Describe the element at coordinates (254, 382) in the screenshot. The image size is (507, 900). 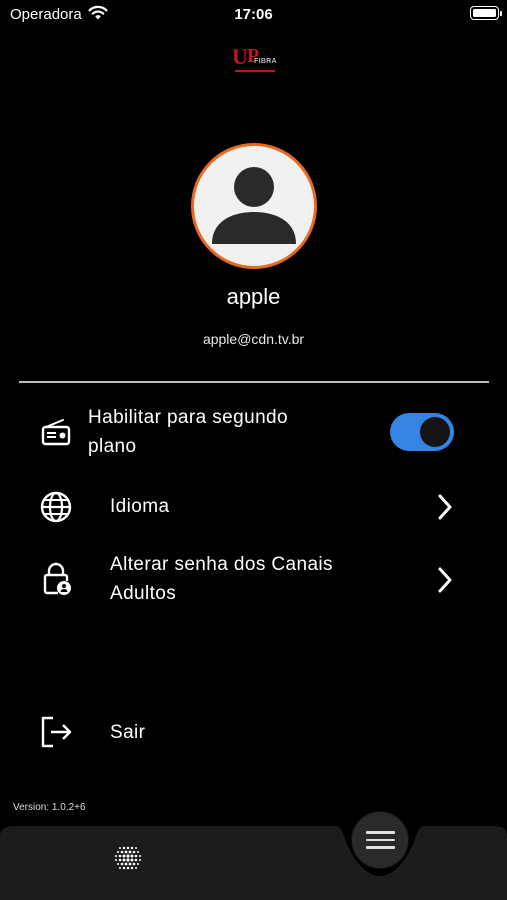
I see `divider` at that location.